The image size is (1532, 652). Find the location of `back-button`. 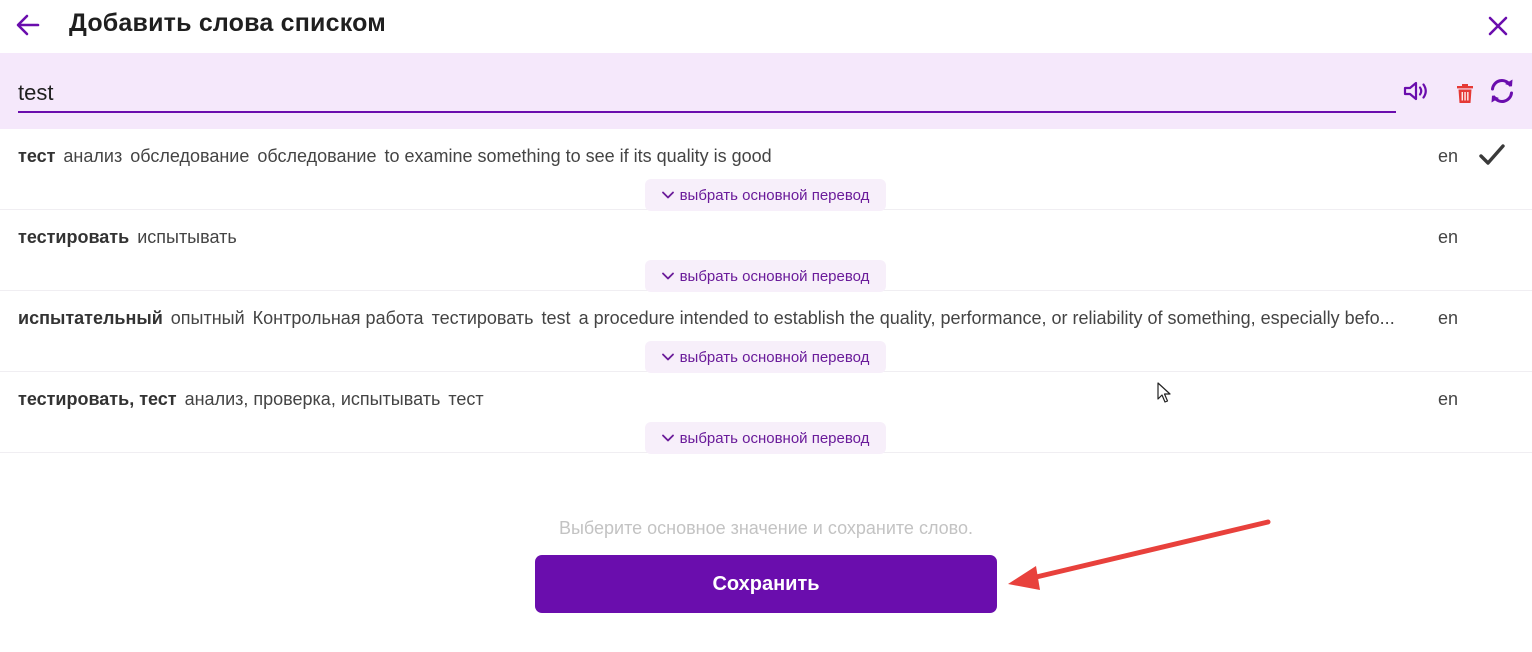

back-button is located at coordinates (28, 25).